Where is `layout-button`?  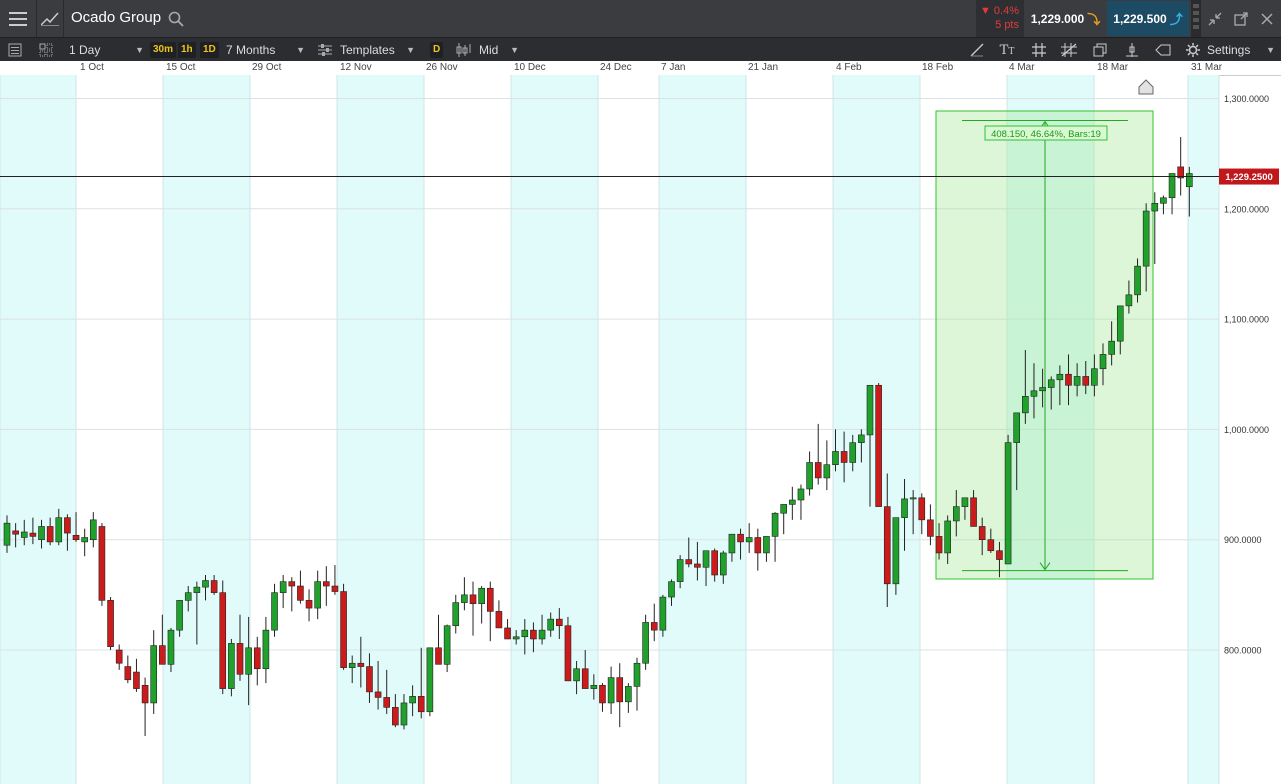
layout-button is located at coordinates (46, 50).